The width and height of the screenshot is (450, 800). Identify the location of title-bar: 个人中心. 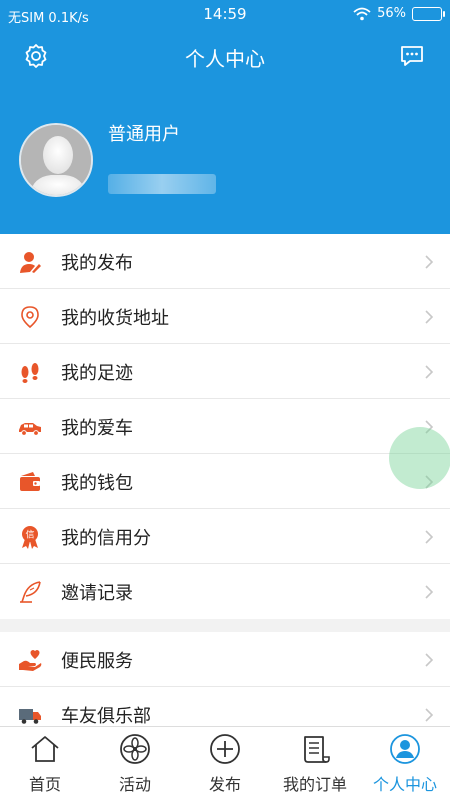
(225, 56).